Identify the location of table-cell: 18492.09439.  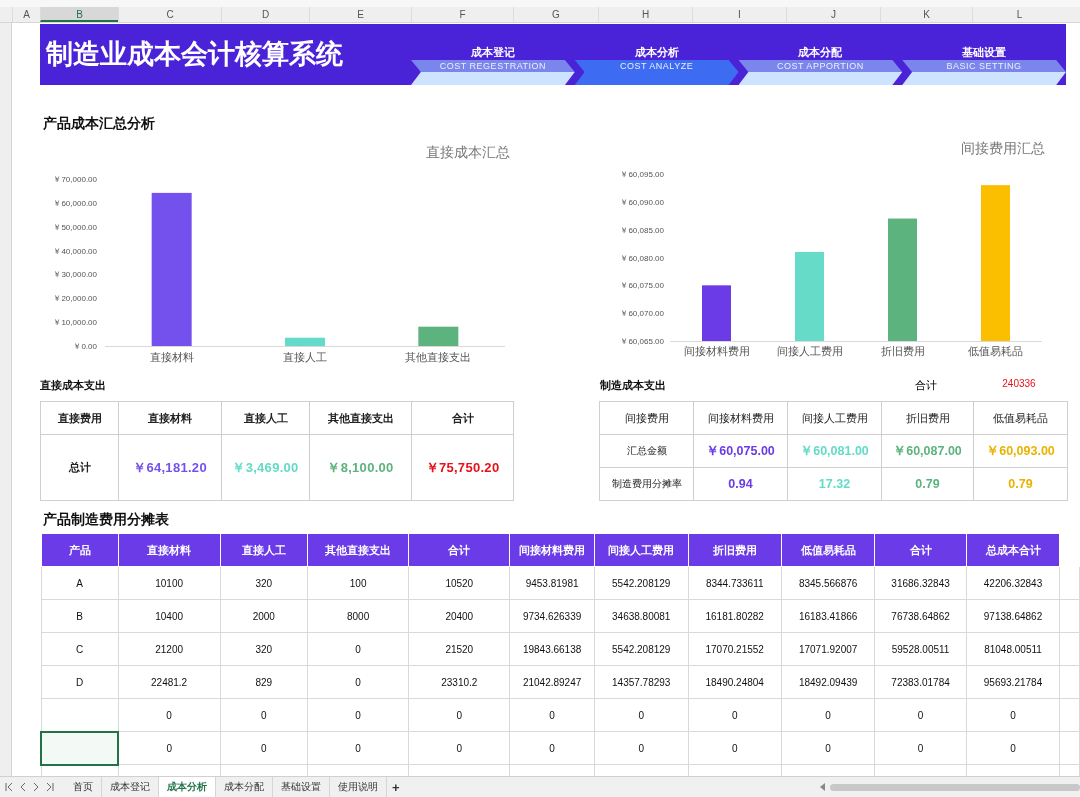
(828, 682).